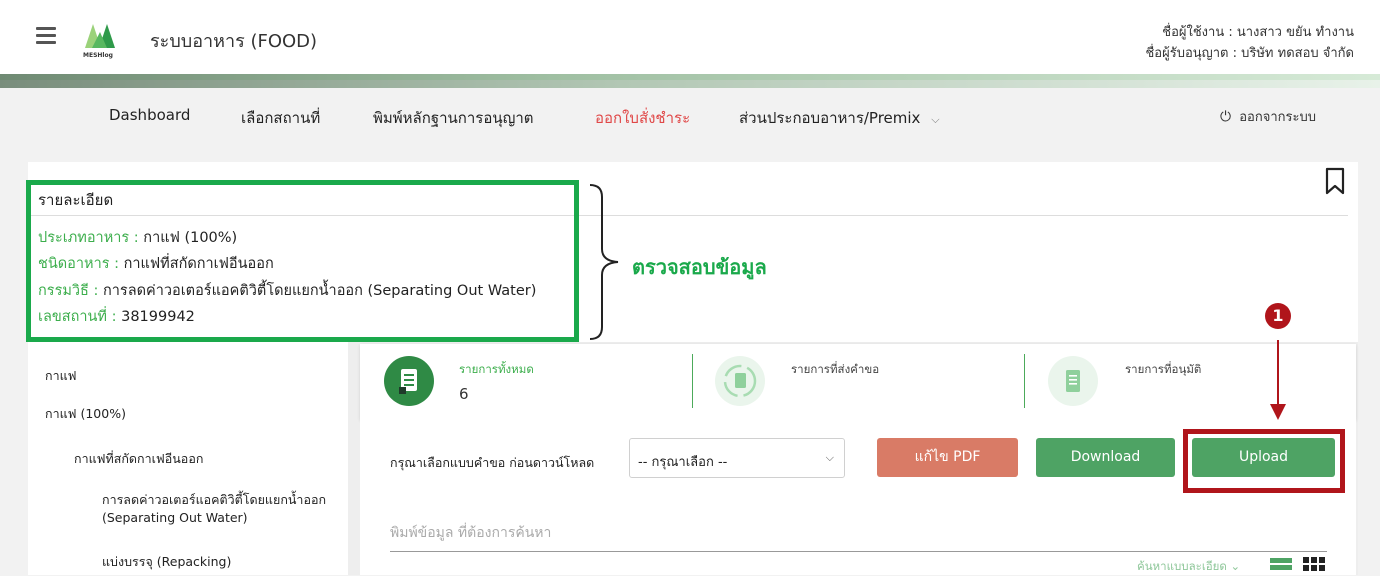  I want to click on nav-ingredients-premix: ส่วนประกอบอาหาร/Premix ⌵, so click(839, 118).